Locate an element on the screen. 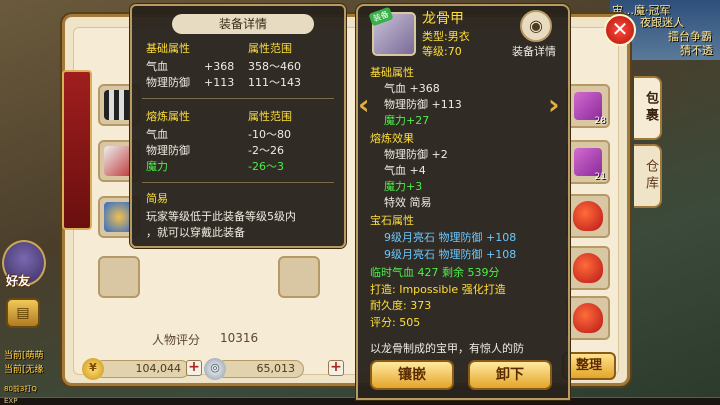 The width and height of the screenshot is (720, 405). item-refine-attr-3: 魔力+3 is located at coordinates (403, 186).